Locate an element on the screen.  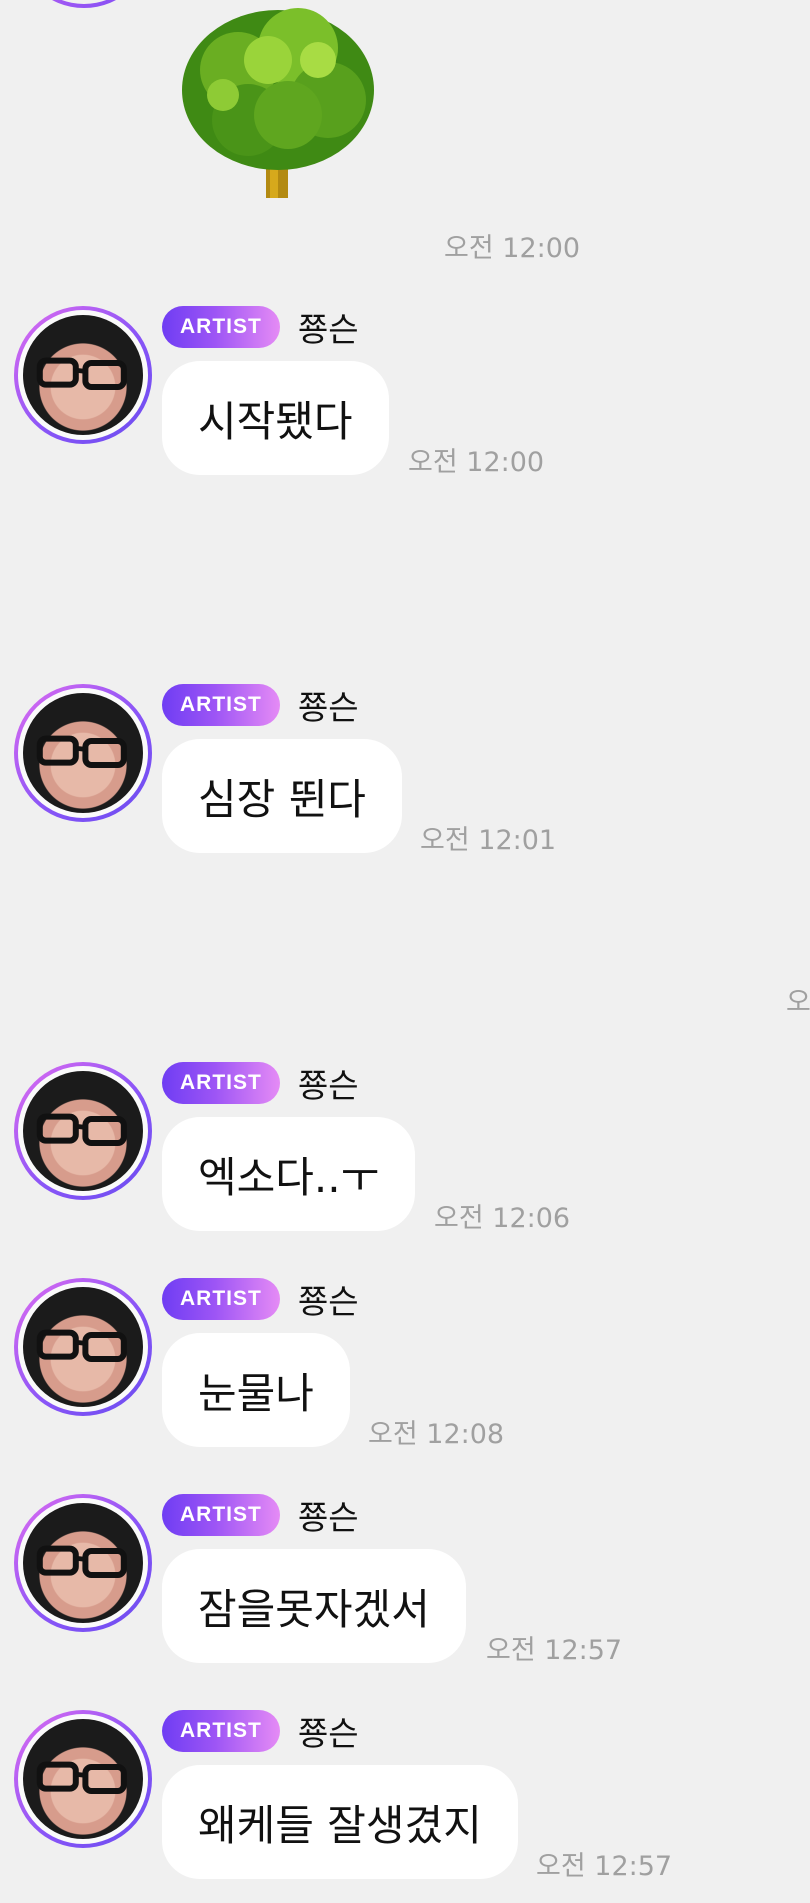
message-bubble: 시작됐다 is located at coordinates (275, 418).